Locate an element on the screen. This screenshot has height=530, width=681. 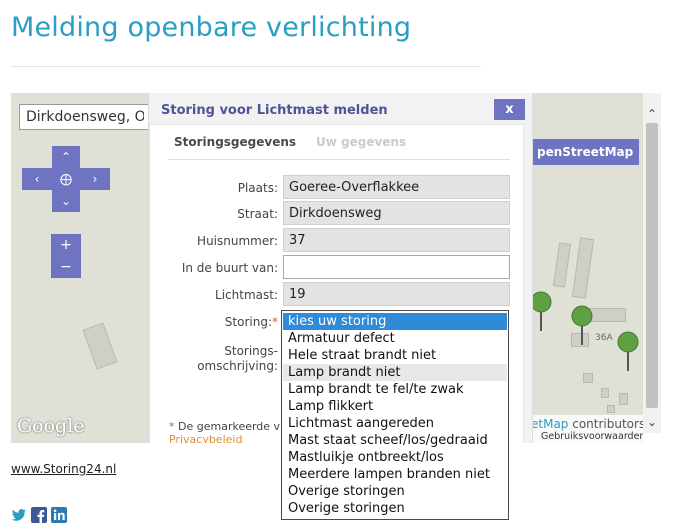
storing-option: kies uw storing is located at coordinates (395, 321).